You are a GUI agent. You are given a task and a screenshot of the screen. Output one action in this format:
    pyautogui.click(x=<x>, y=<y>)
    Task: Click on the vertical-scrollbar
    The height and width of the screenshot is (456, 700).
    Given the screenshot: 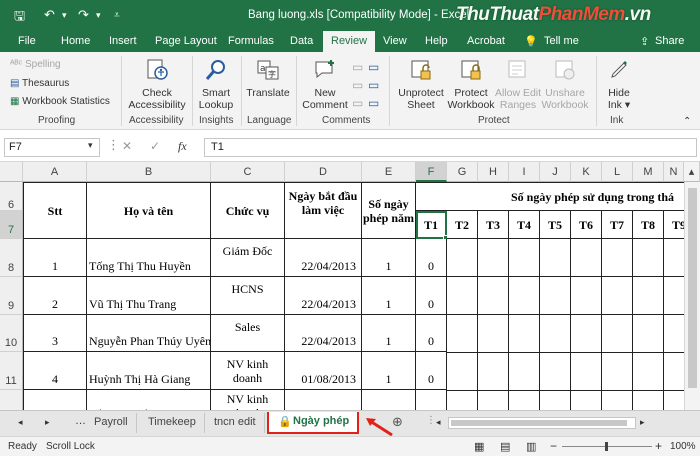 What is the action you would take?
    pyautogui.click(x=692, y=296)
    